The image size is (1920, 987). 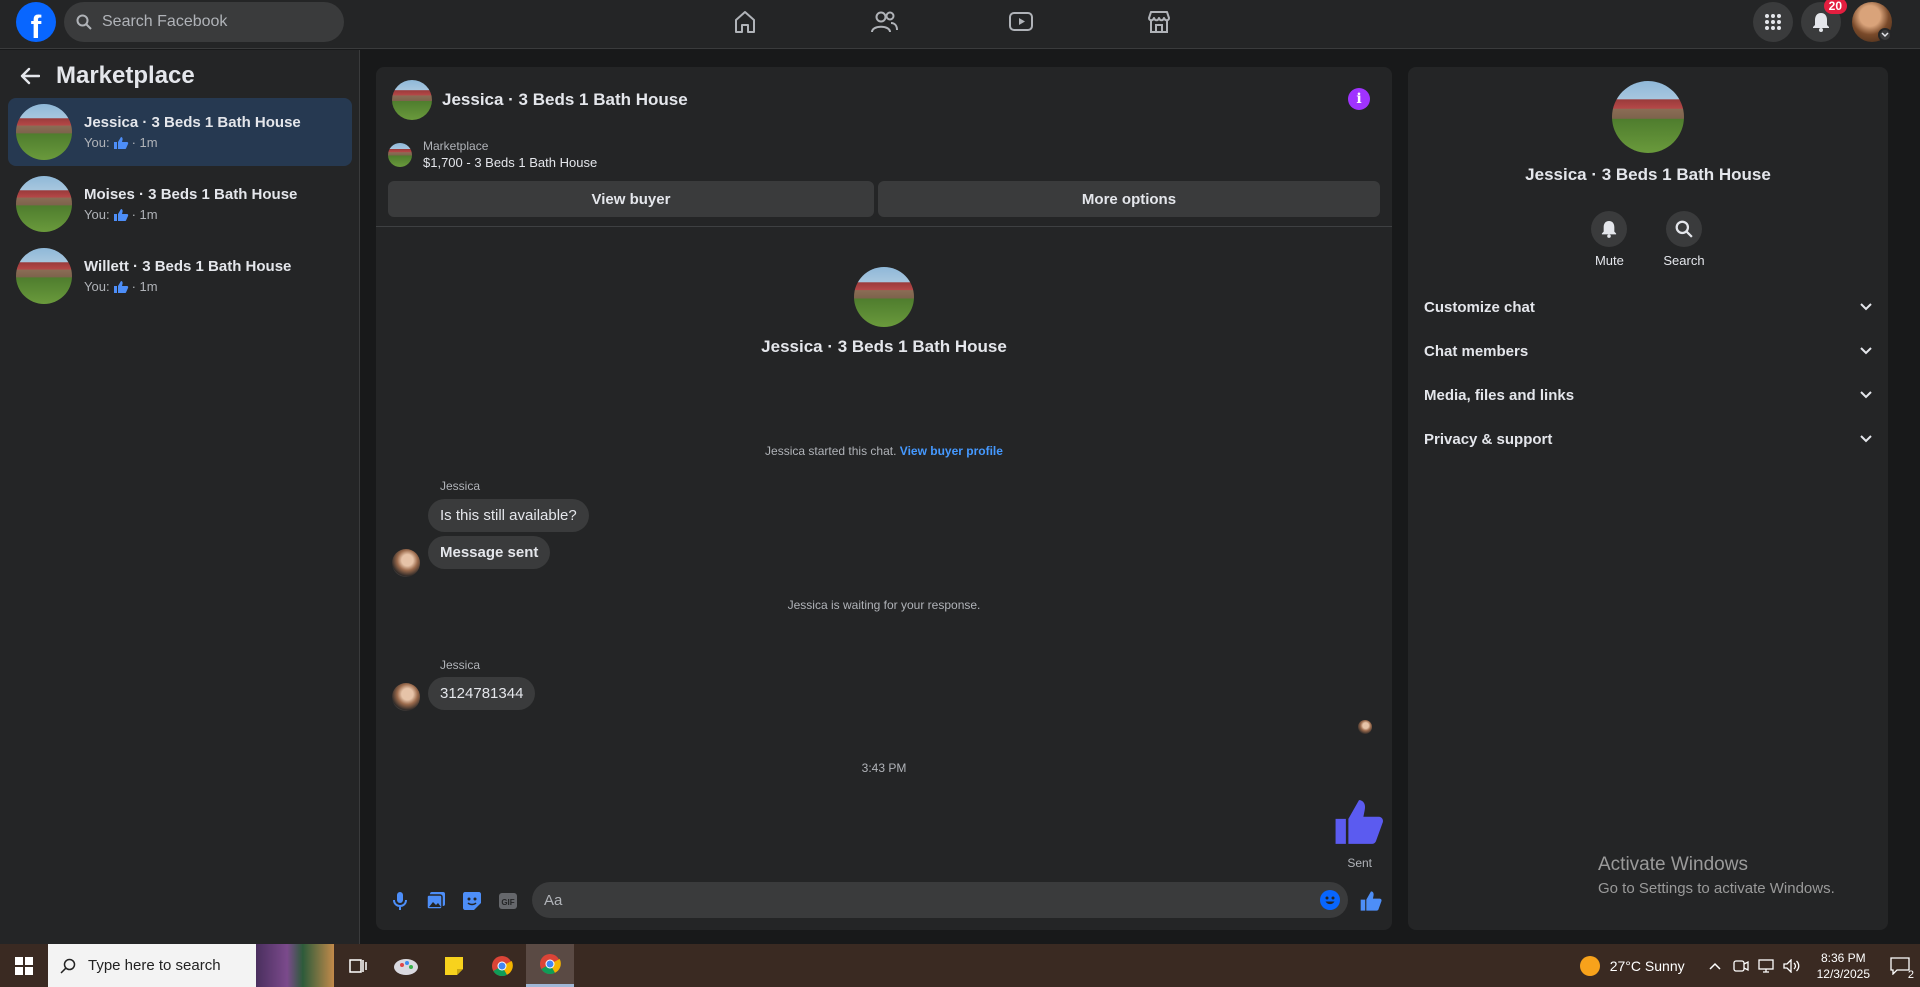 I want to click on task-view-icon, so click(x=358, y=965).